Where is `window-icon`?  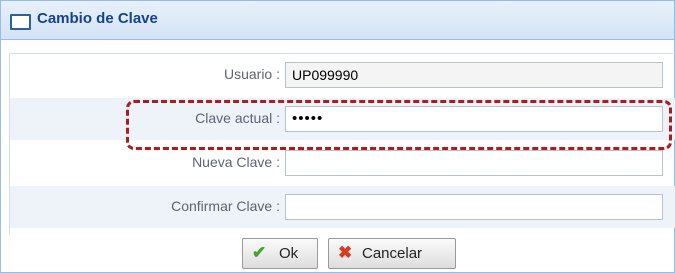 window-icon is located at coordinates (20, 22).